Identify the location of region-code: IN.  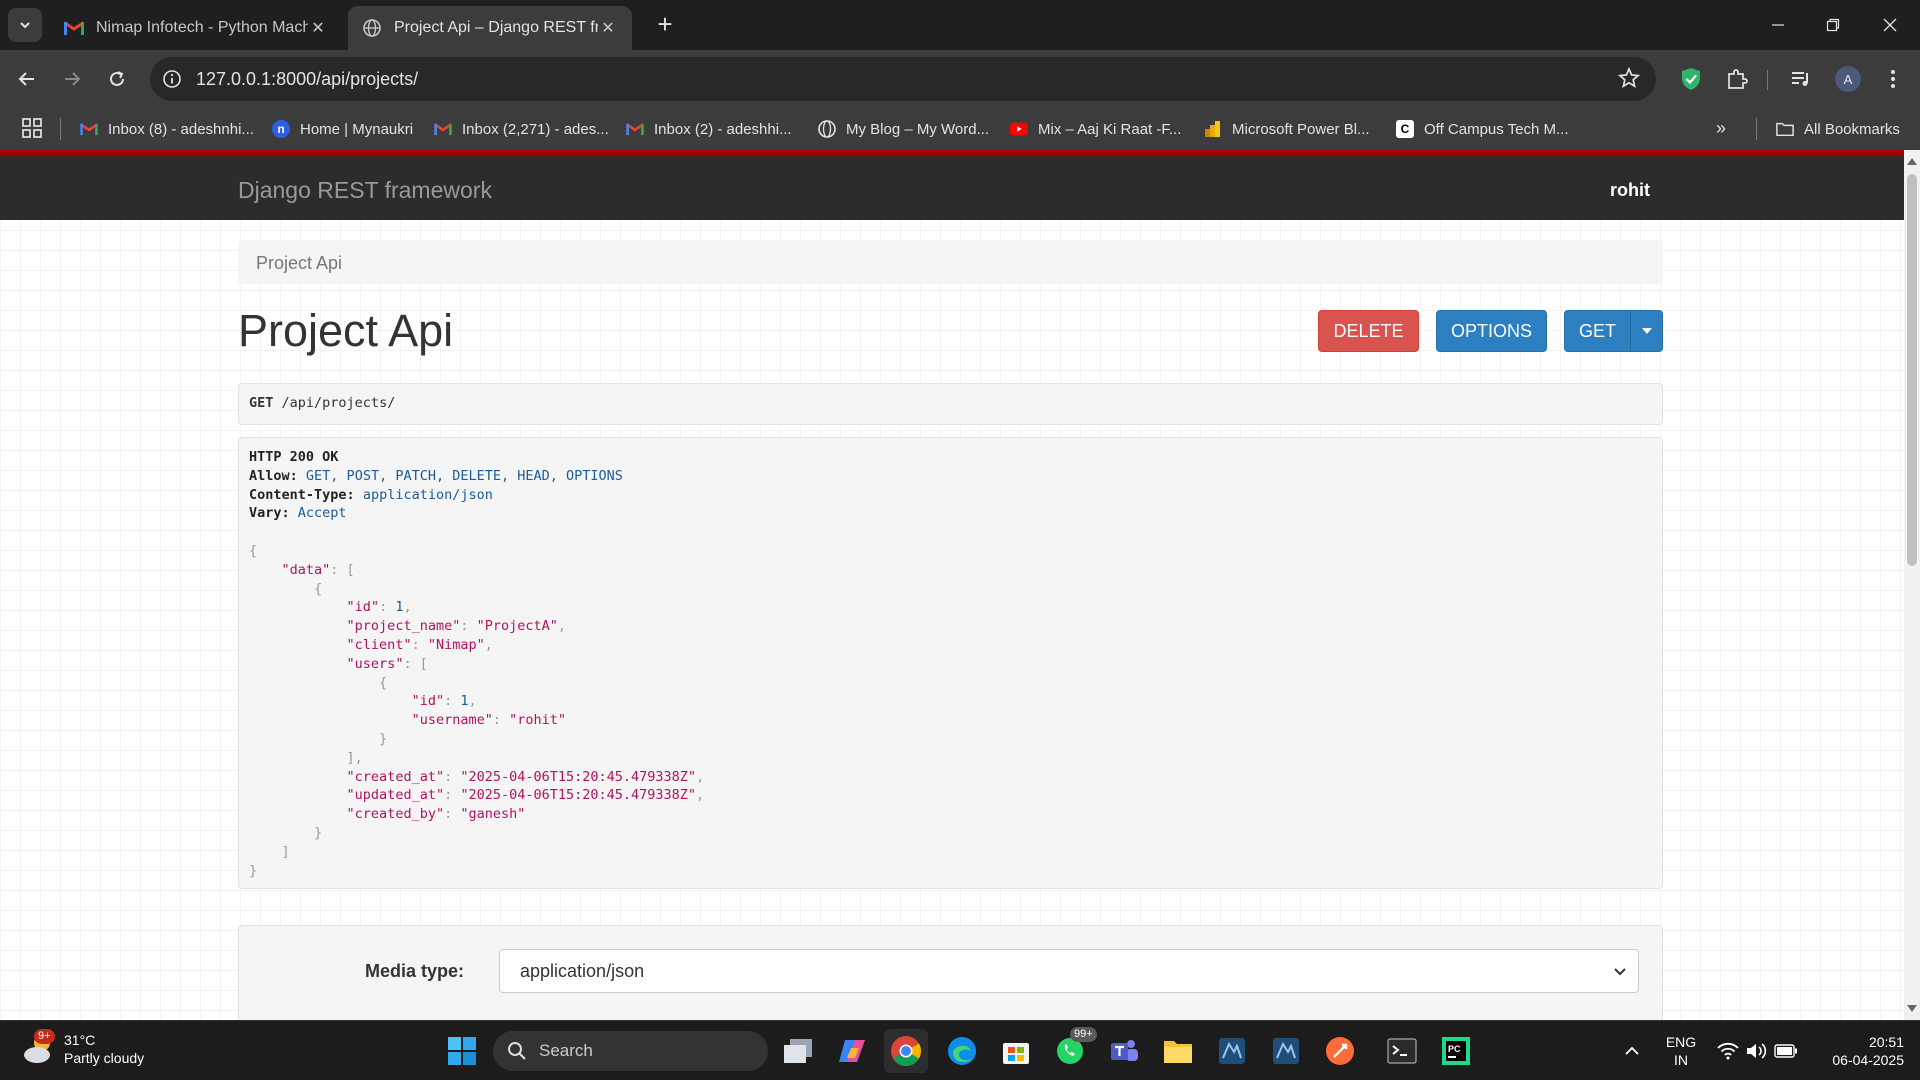
(1681, 1060).